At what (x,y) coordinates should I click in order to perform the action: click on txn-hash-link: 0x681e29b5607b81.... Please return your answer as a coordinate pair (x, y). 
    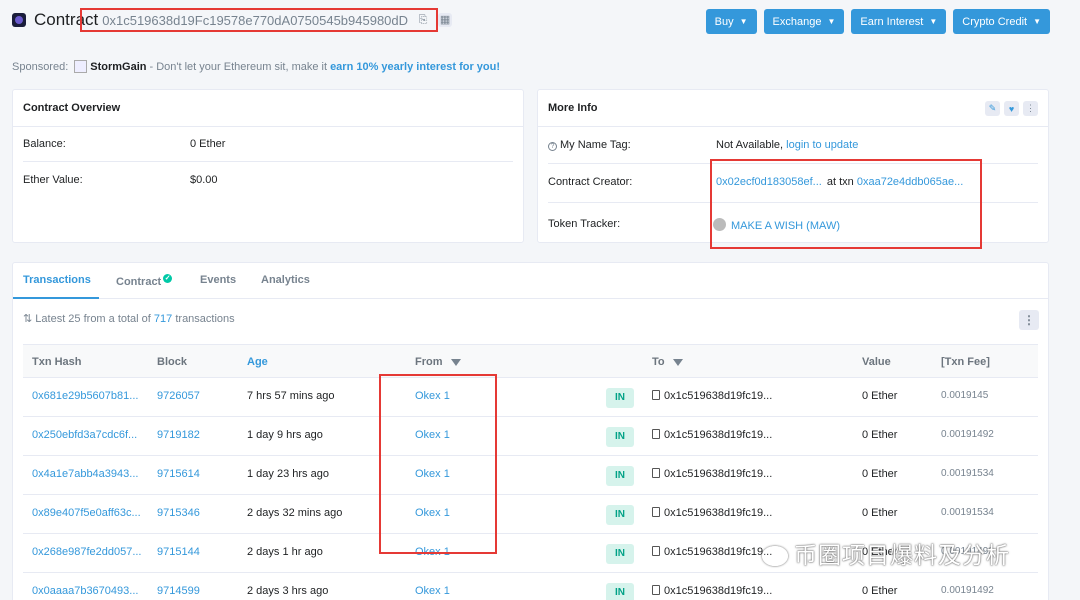
    Looking at the image, I should click on (85, 396).